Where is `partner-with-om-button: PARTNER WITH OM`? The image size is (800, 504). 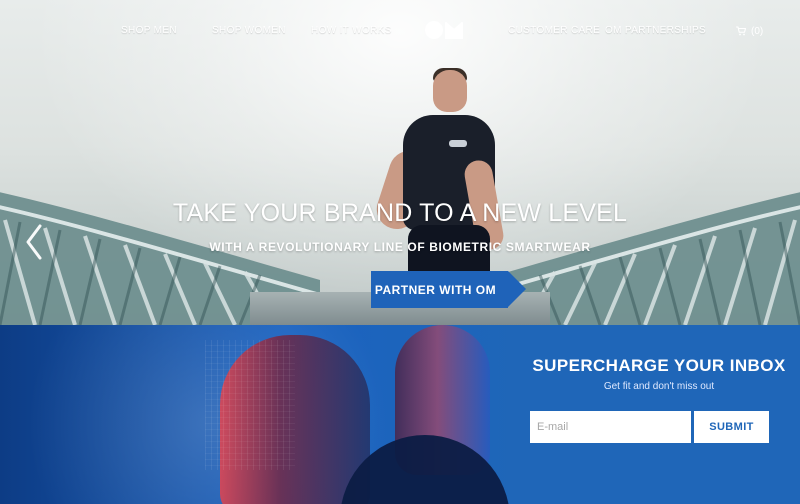 partner-with-om-button: PARTNER WITH OM is located at coordinates (448, 289).